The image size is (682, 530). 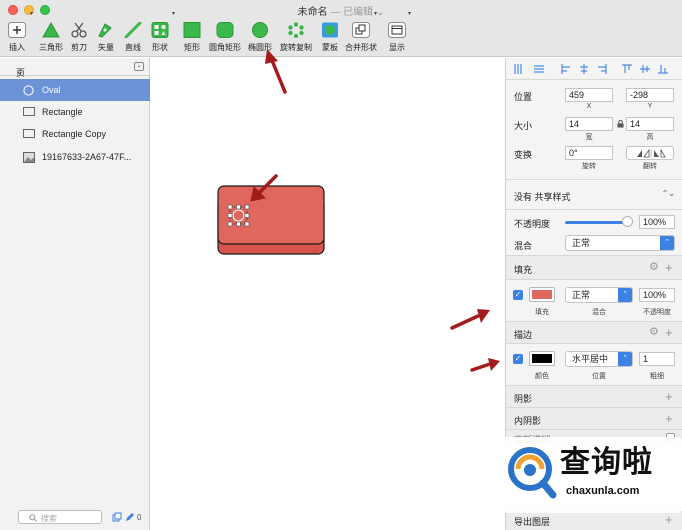 What do you see at coordinates (380, 12) in the screenshot?
I see `title-menu-caret: ⌄` at bounding box center [380, 12].